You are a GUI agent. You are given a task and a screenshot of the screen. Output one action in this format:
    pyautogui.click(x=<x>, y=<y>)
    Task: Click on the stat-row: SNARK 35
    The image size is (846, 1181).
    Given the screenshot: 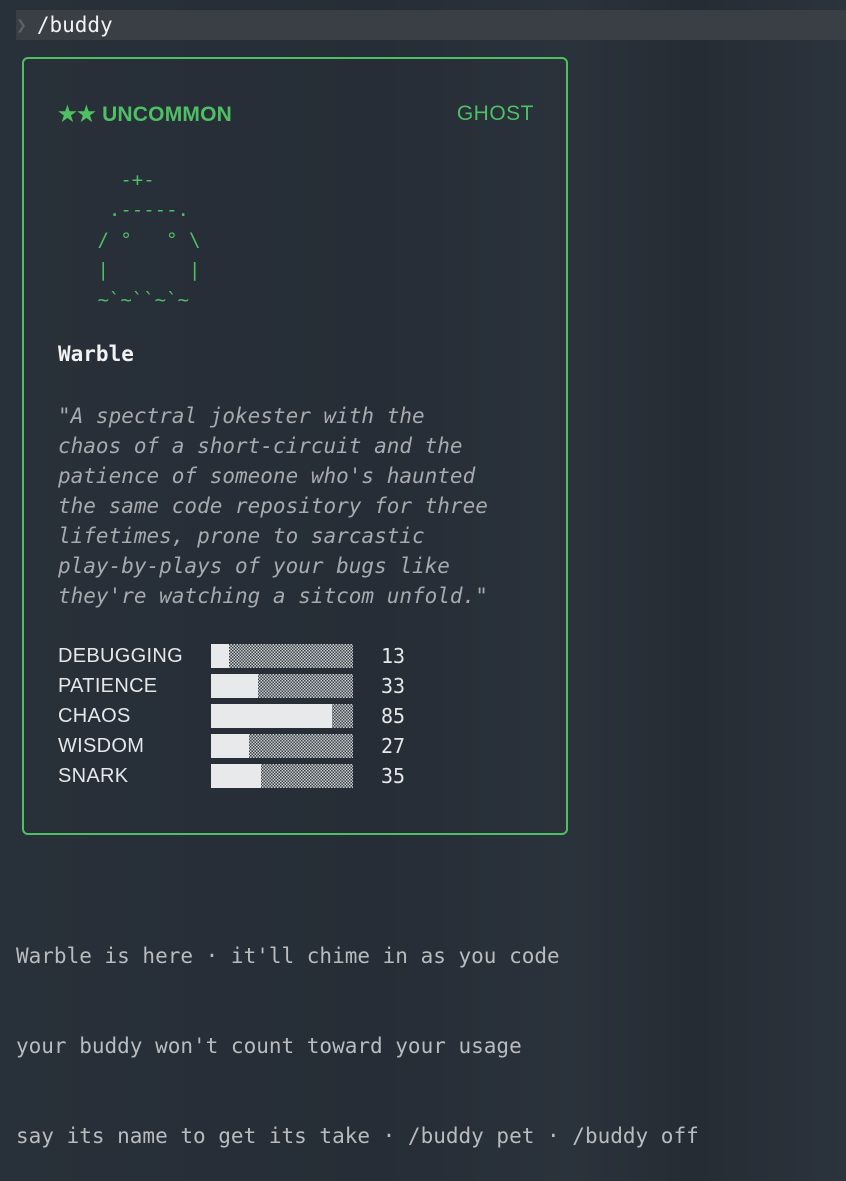 What is the action you would take?
    pyautogui.click(x=231, y=776)
    